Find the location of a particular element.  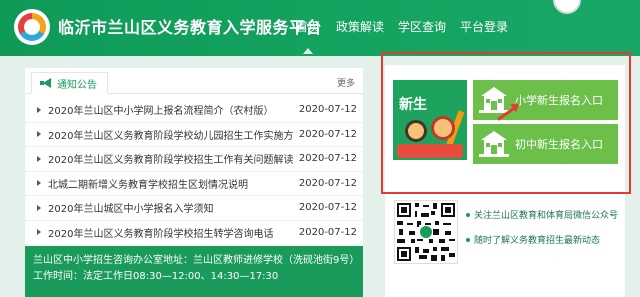

nav-home: 首页 is located at coordinates (308, 36).